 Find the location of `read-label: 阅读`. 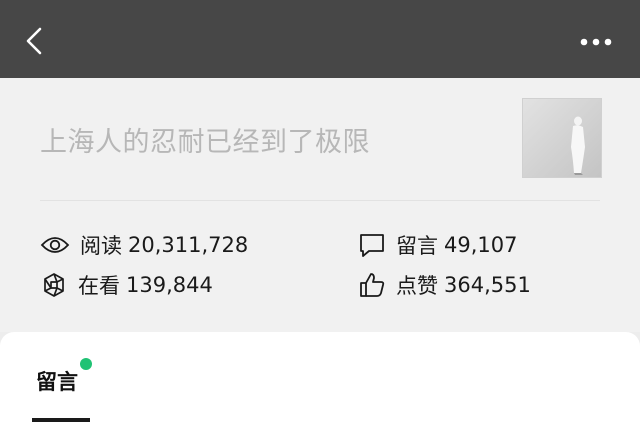

read-label: 阅读 is located at coordinates (101, 246).